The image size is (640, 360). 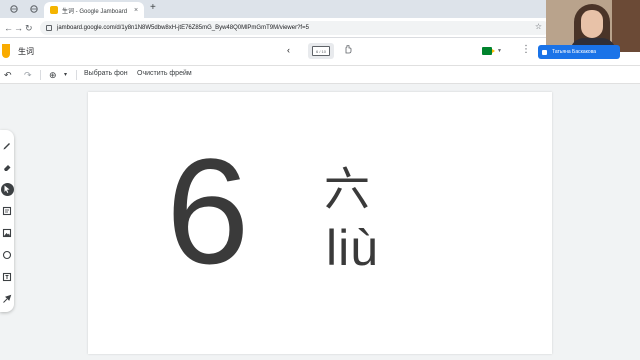 I want to click on tab-jamboard: 生词 - Google Jamboard ×, so click(x=94, y=10).